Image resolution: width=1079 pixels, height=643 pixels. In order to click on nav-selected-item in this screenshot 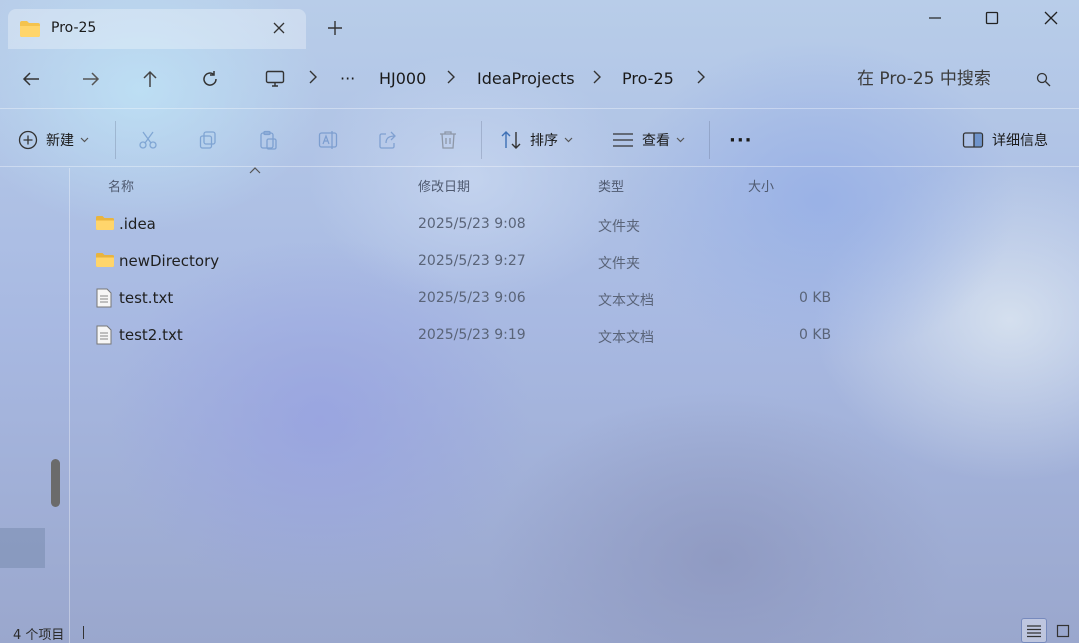, I will do `click(22, 548)`.